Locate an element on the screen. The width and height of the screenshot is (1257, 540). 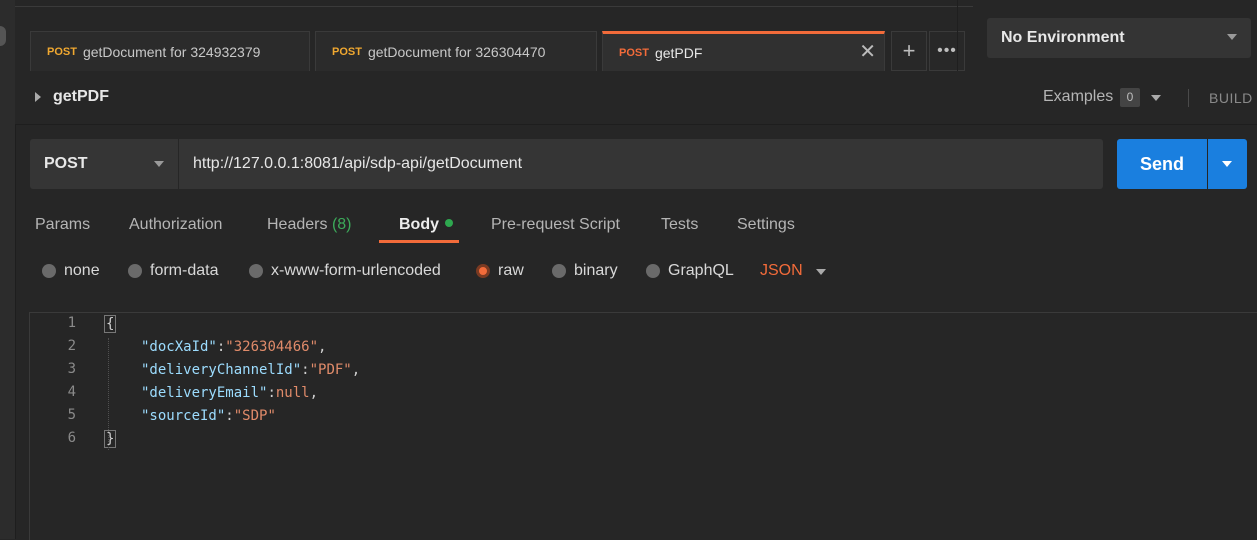
code-line: "docXaId":"326304466", is located at coordinates (234, 347).